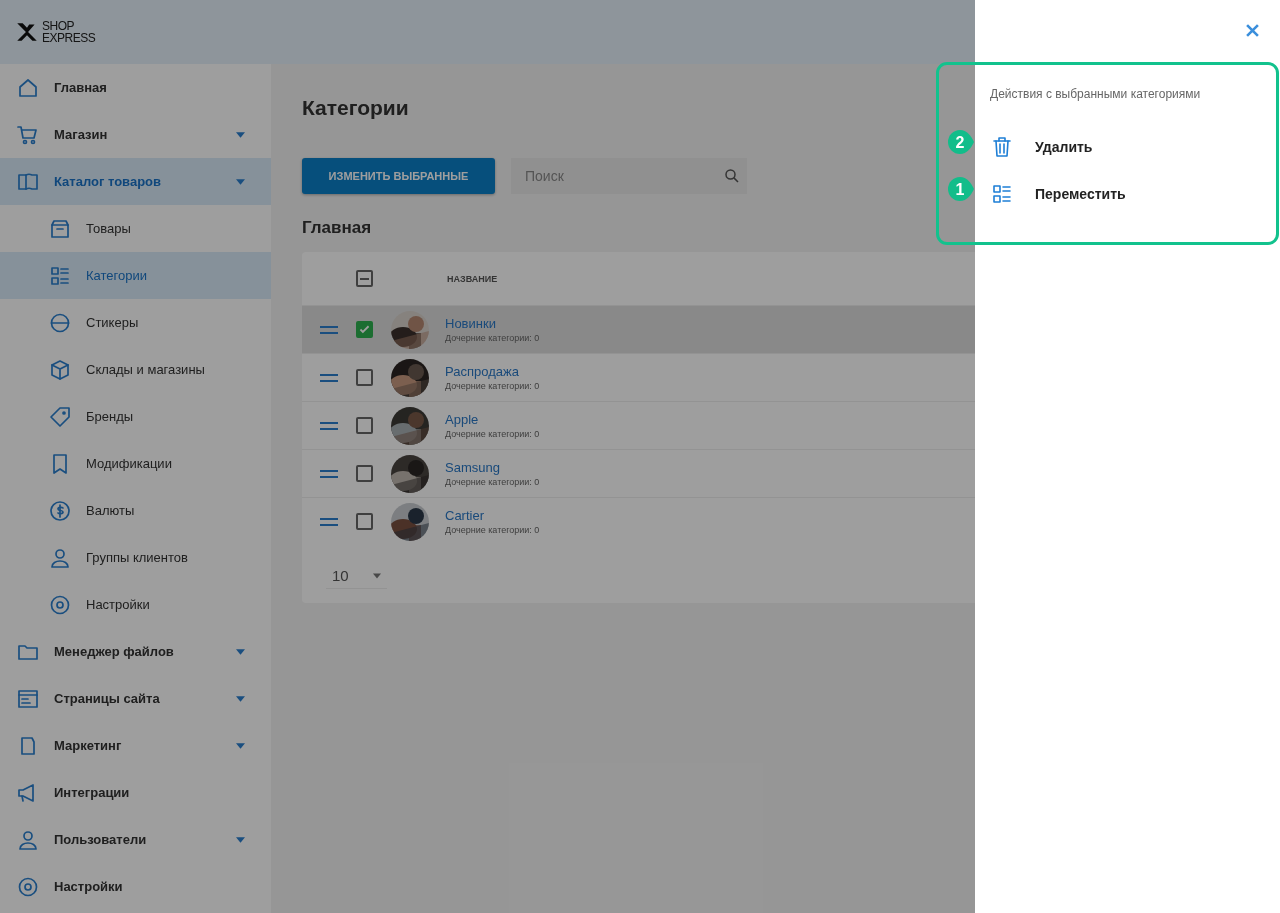 Image resolution: width=1280 pixels, height=913 pixels. Describe the element at coordinates (472, 278) in the screenshot. I see `column-header: НАЗВАНИЕ` at that location.